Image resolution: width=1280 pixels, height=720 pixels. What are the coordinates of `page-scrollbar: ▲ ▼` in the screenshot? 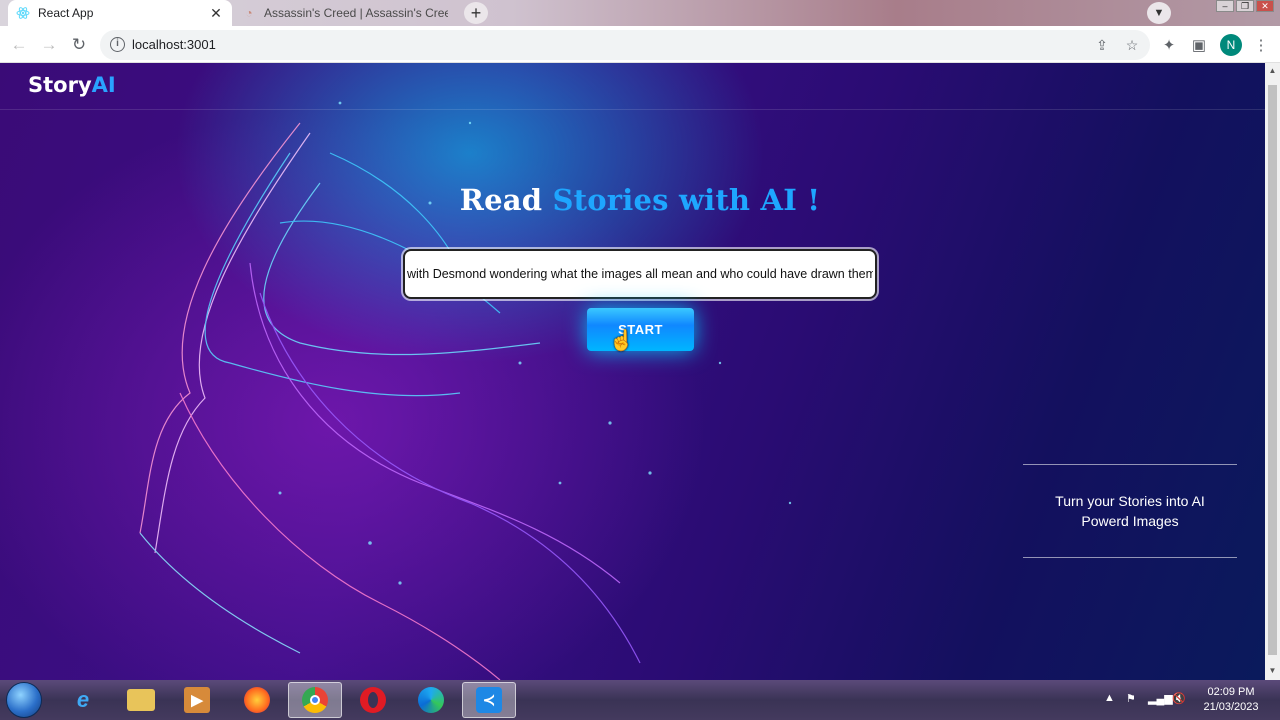 It's located at (1272, 371).